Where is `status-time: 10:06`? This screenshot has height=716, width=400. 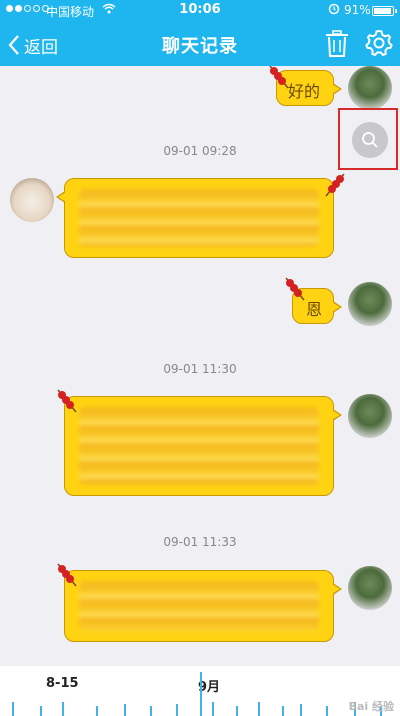 status-time: 10:06 is located at coordinates (200, 9).